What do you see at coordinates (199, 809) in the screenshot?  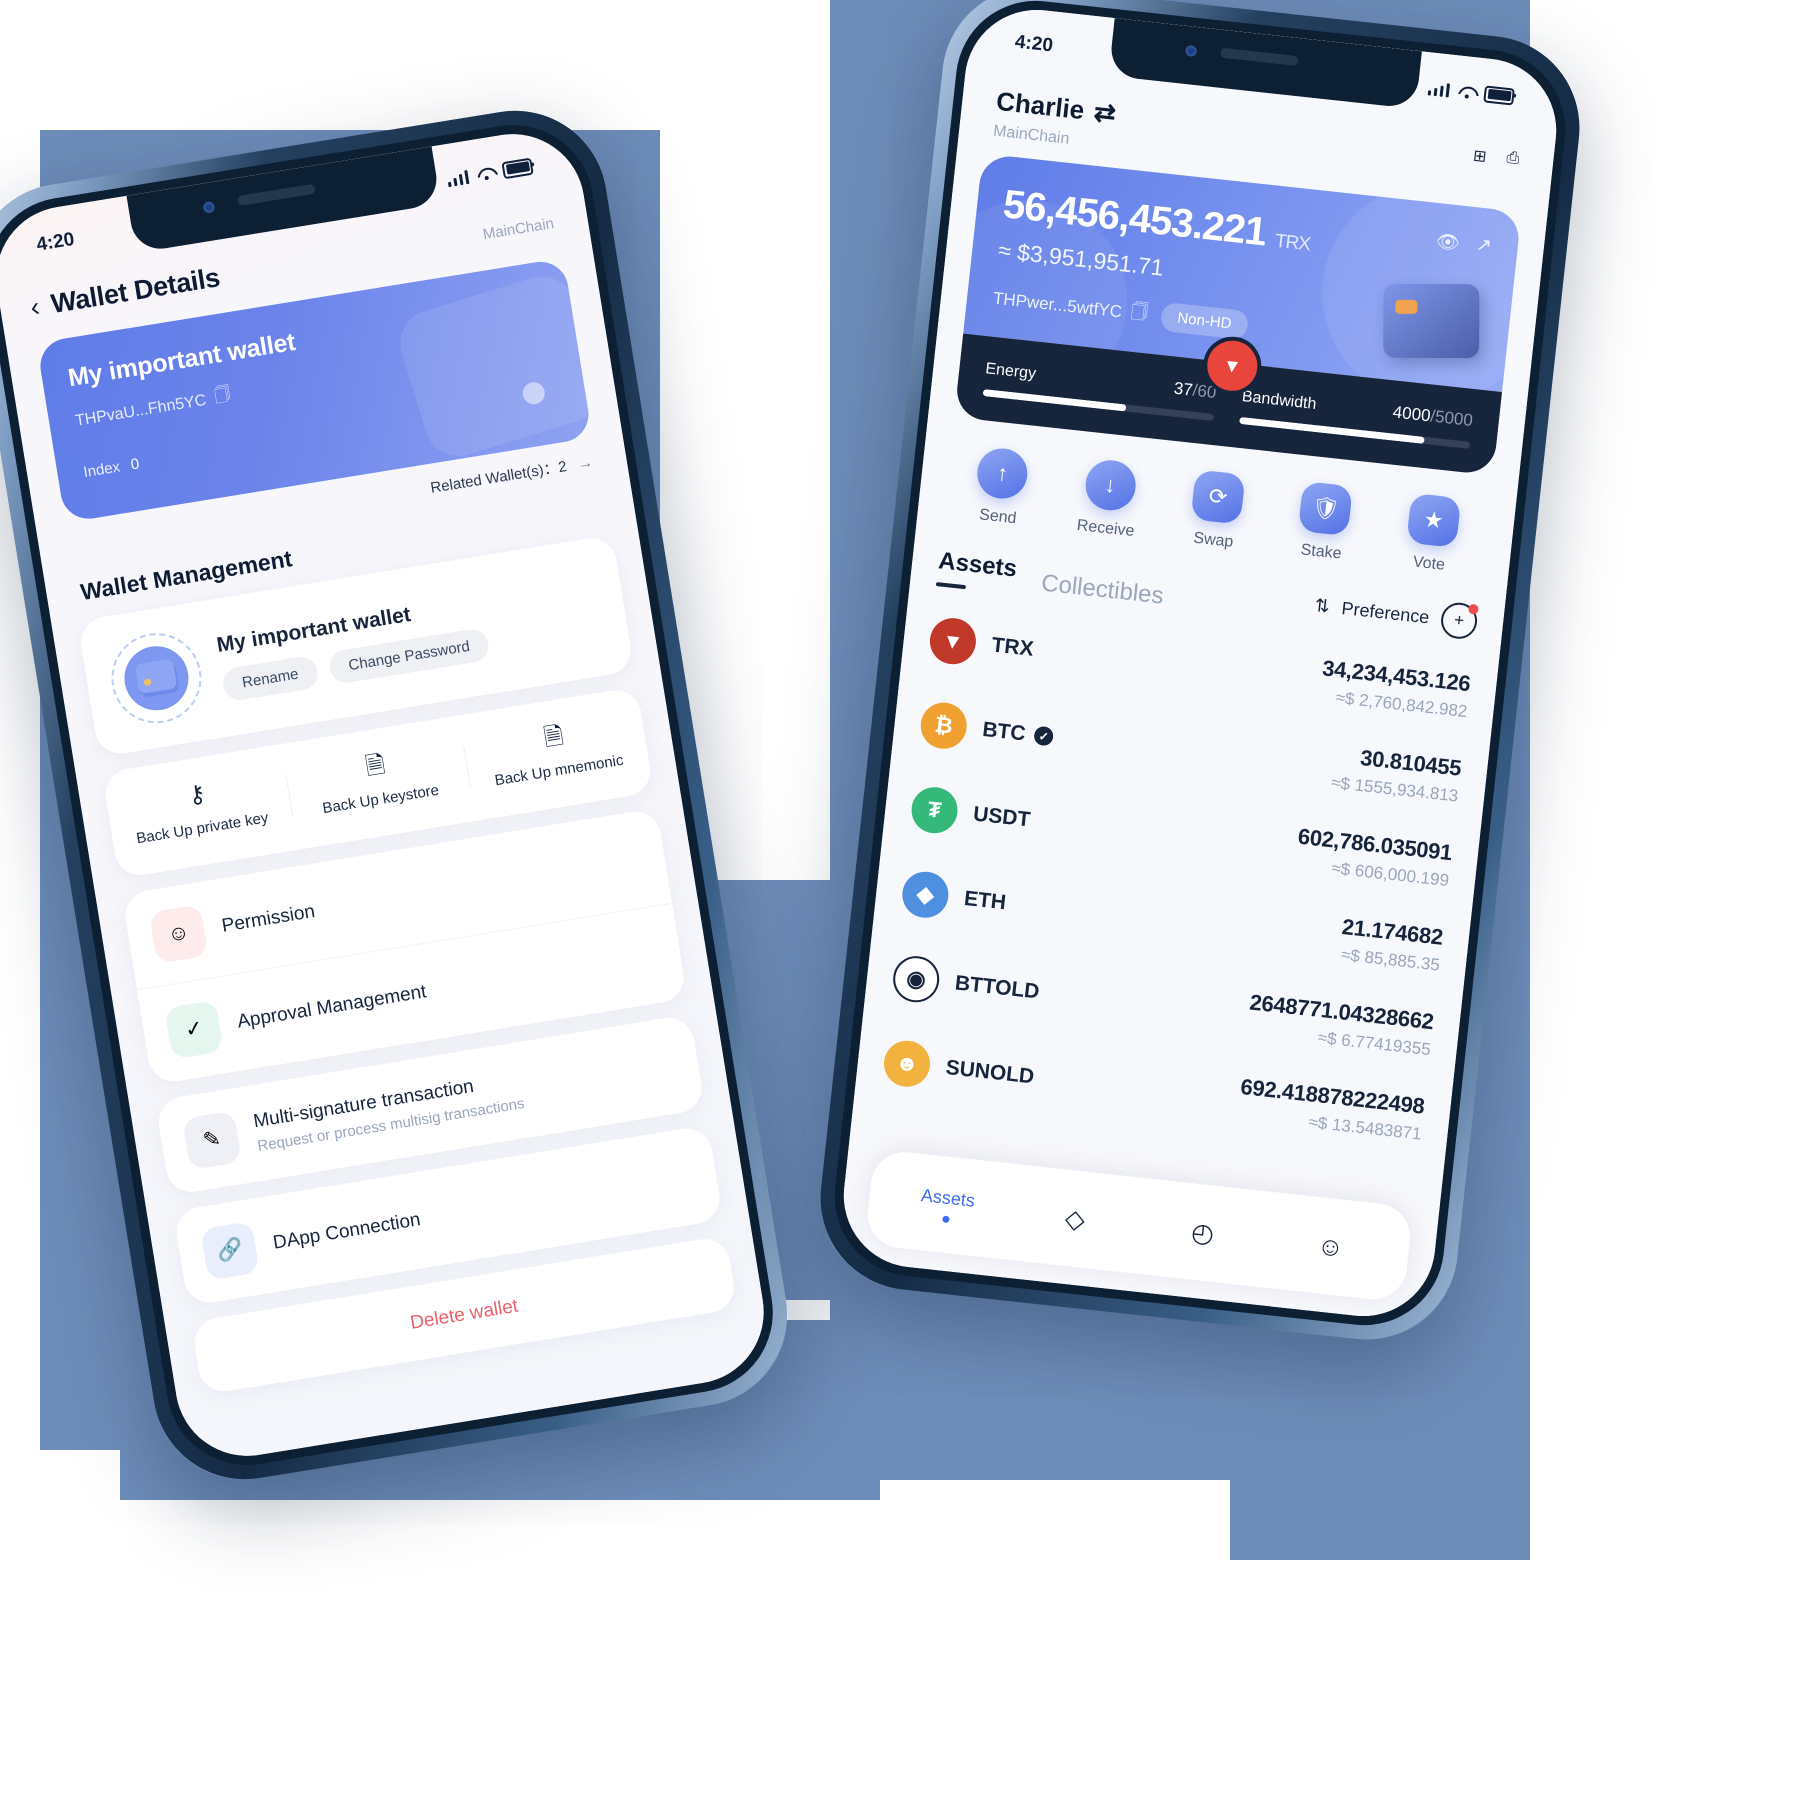 I see `backup-private-key-button: ⚷ Back Up private key` at bounding box center [199, 809].